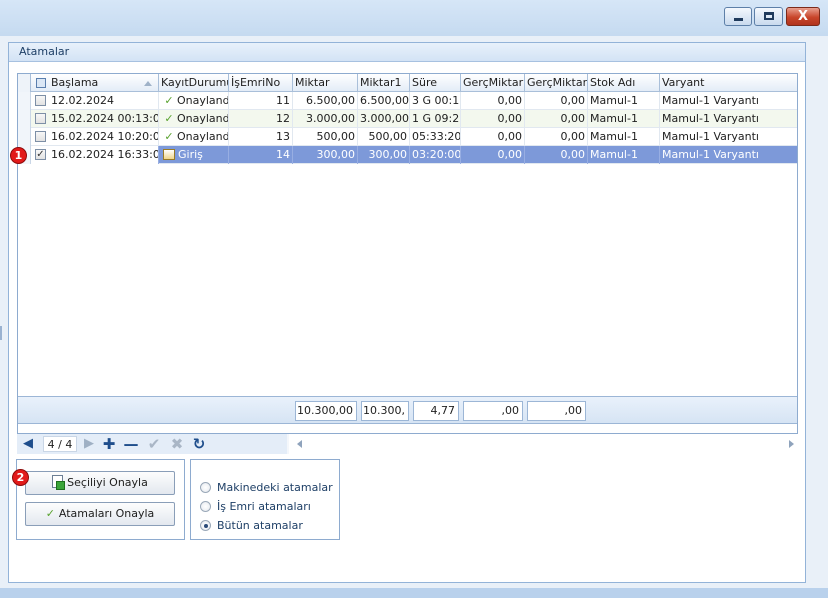 The image size is (828, 598). What do you see at coordinates (95, 101) in the screenshot?
I see `cell-baslama: 12.02.2024` at bounding box center [95, 101].